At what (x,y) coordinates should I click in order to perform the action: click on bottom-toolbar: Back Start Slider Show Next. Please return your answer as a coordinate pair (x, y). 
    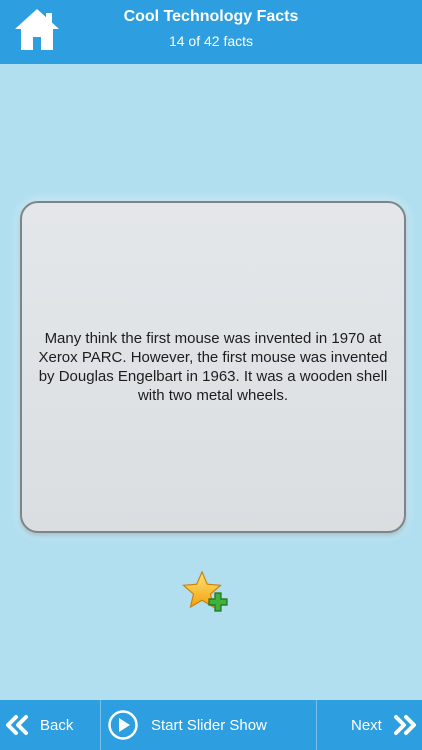
    Looking at the image, I should click on (211, 725).